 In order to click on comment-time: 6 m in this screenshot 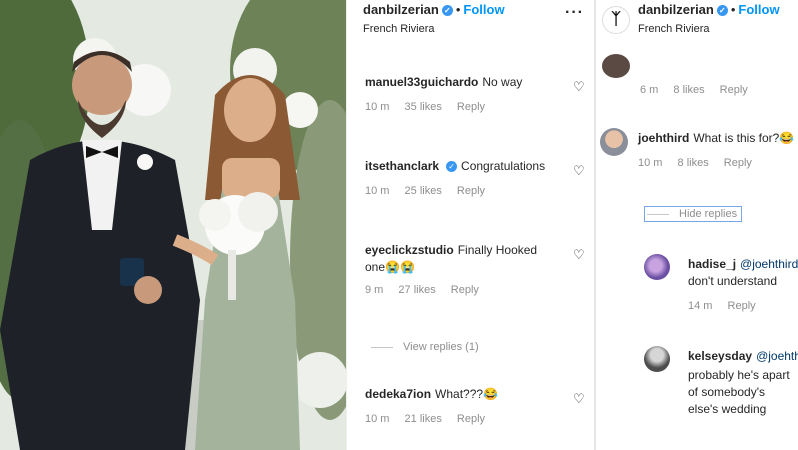, I will do `click(649, 90)`.